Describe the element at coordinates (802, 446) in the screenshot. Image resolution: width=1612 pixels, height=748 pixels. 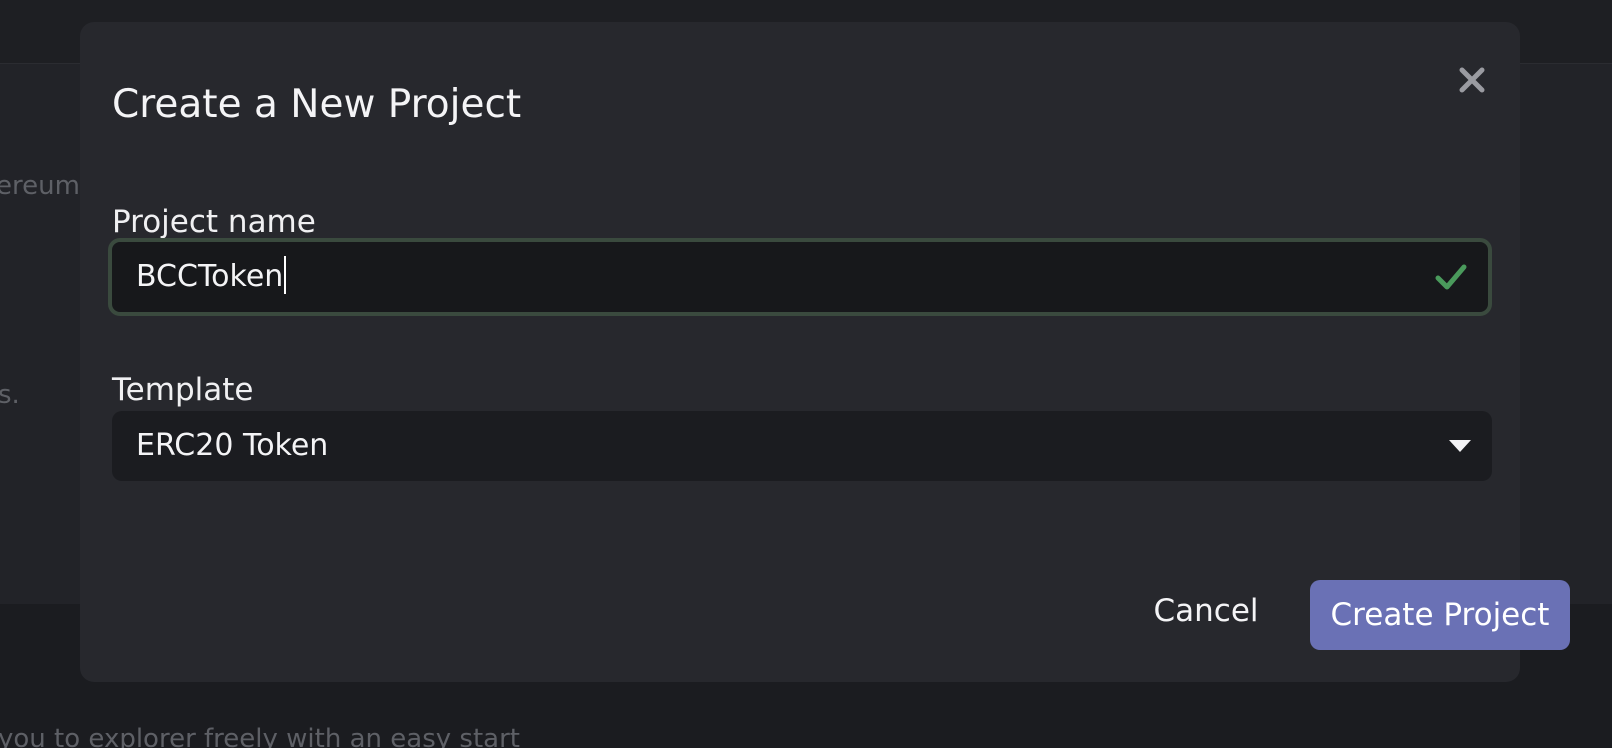
I see `template-select: ERC20 Token` at that location.